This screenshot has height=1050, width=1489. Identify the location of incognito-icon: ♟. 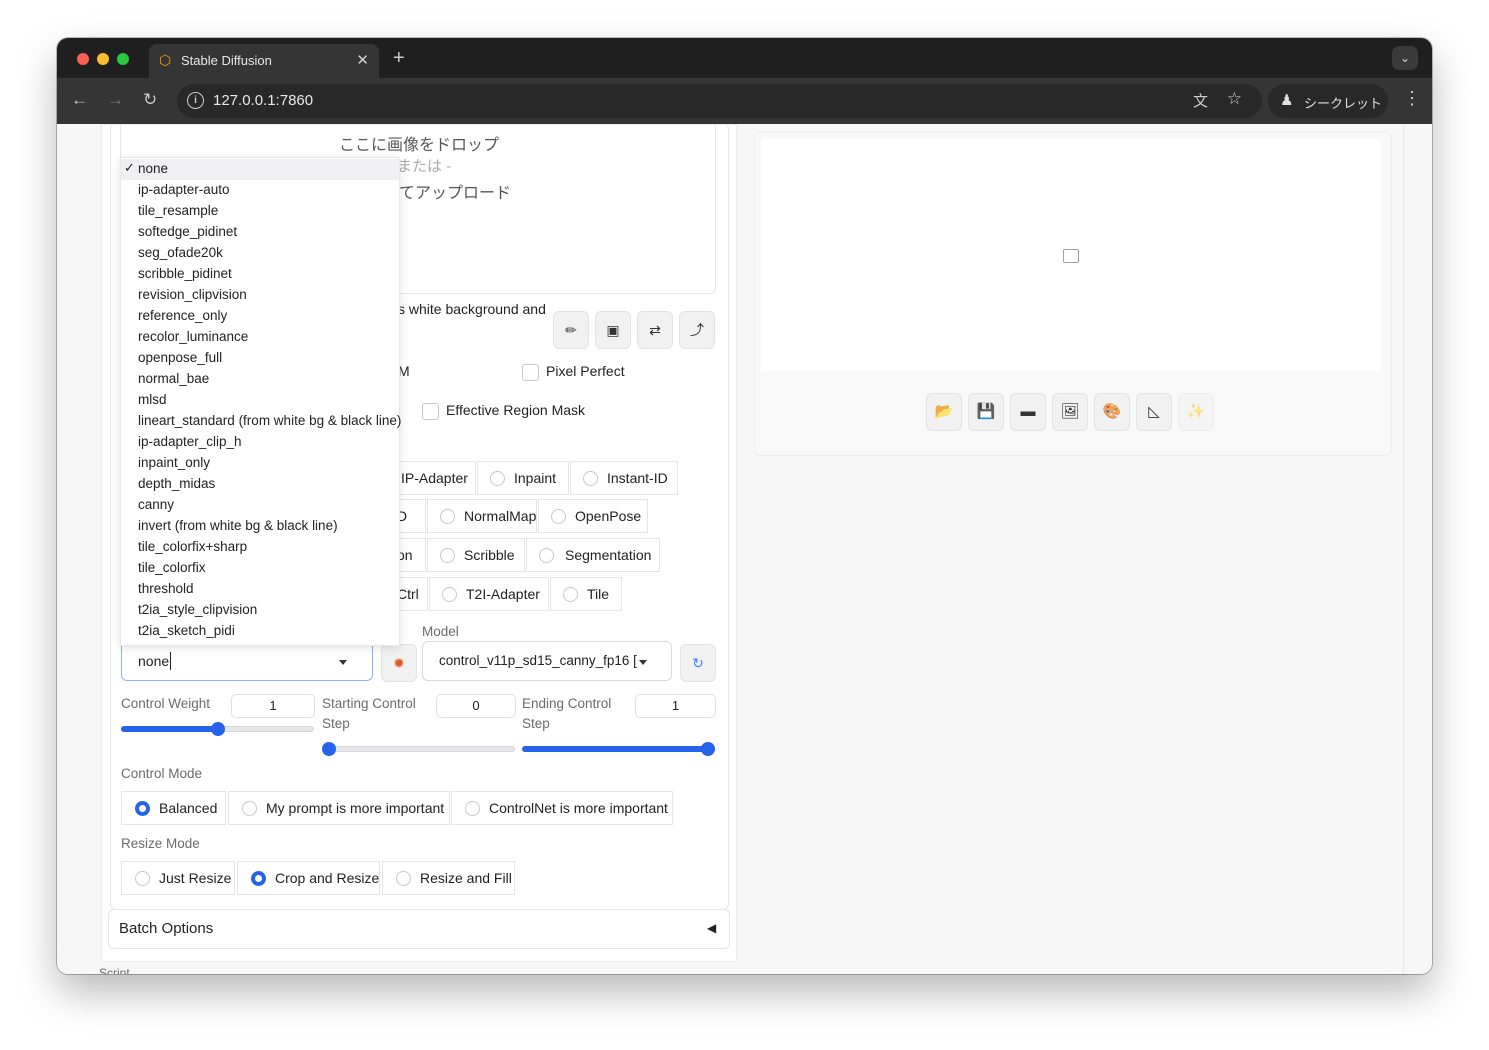
(1287, 100).